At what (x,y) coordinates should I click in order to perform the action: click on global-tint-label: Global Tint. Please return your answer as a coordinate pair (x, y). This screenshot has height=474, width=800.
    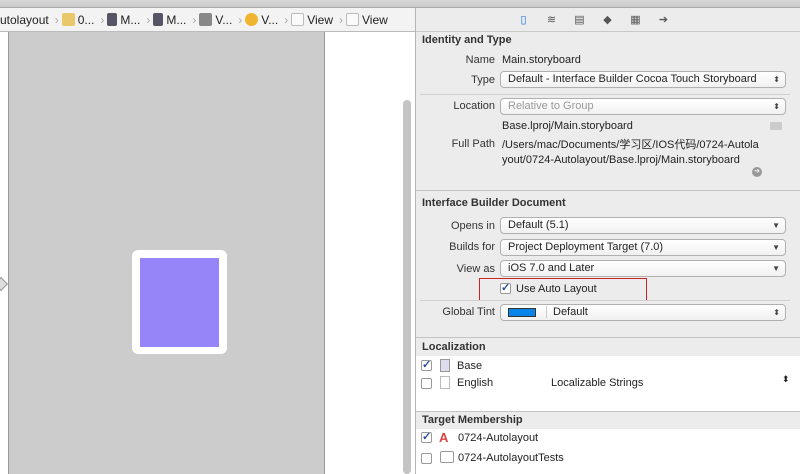
    Looking at the image, I should click on (468, 312).